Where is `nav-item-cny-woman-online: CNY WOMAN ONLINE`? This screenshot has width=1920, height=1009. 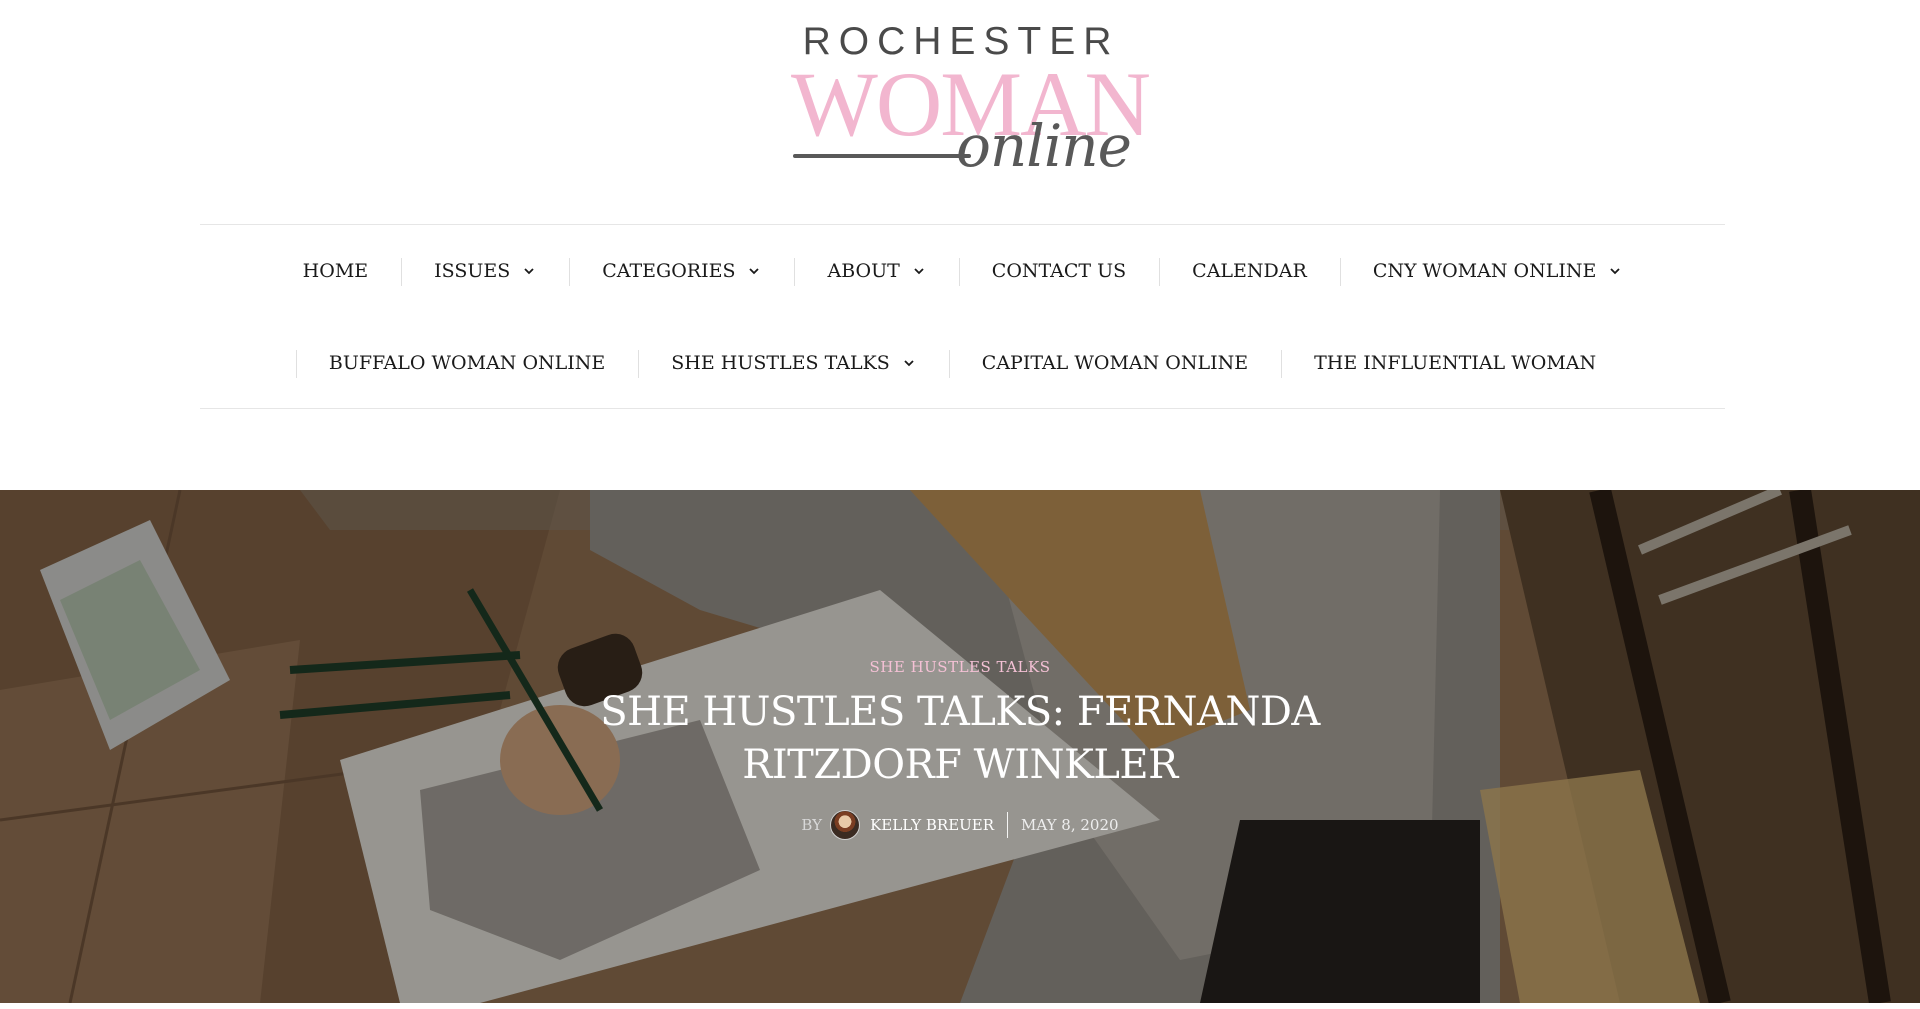
nav-item-cny-woman-online: CNY WOMAN ONLINE is located at coordinates (1497, 271).